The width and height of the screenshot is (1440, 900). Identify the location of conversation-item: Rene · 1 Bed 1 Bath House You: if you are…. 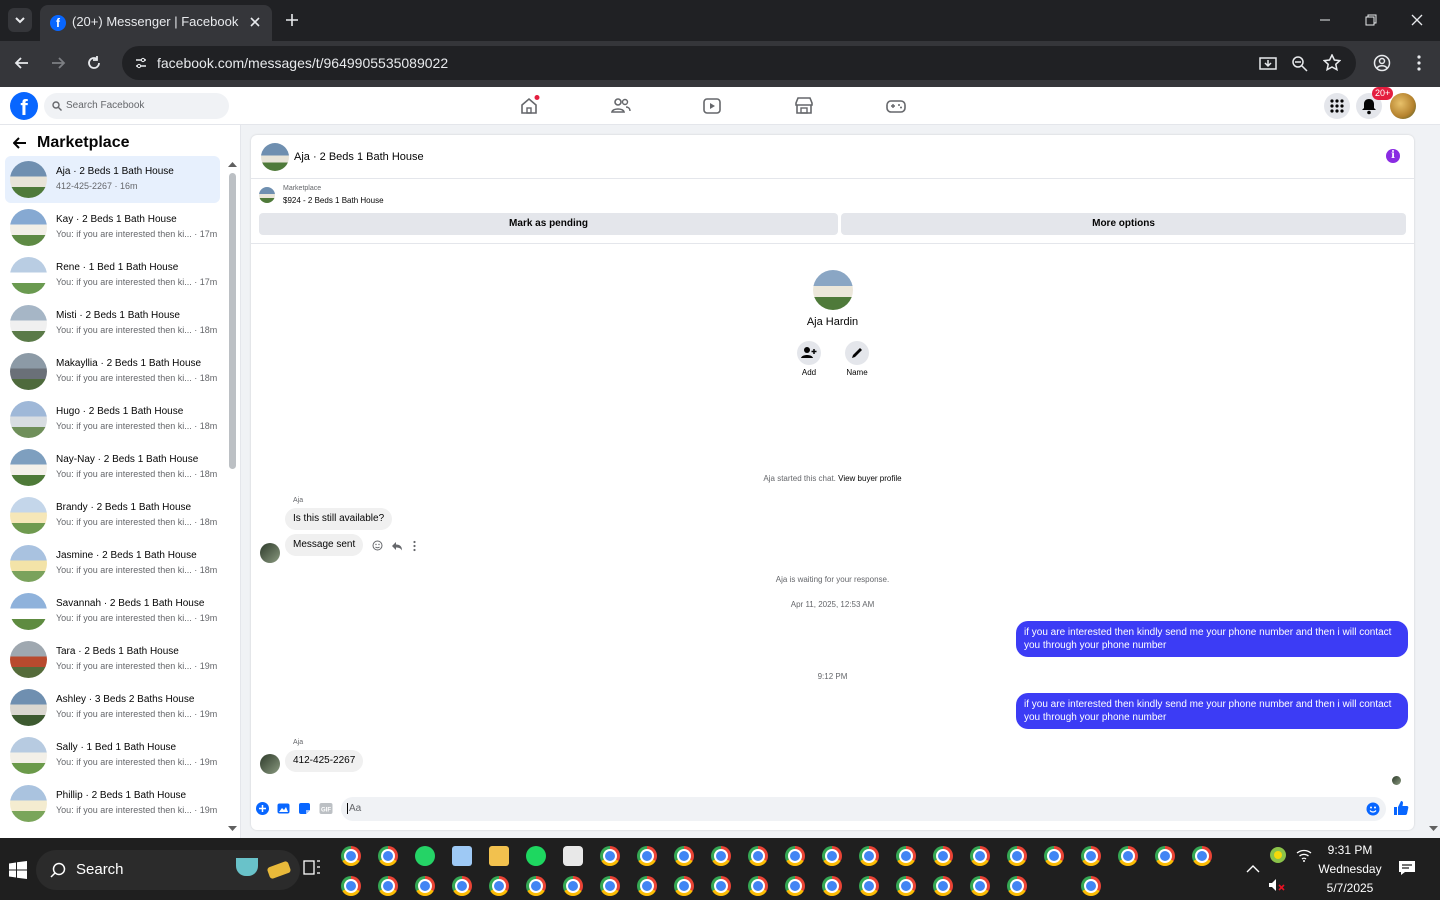
(112, 275).